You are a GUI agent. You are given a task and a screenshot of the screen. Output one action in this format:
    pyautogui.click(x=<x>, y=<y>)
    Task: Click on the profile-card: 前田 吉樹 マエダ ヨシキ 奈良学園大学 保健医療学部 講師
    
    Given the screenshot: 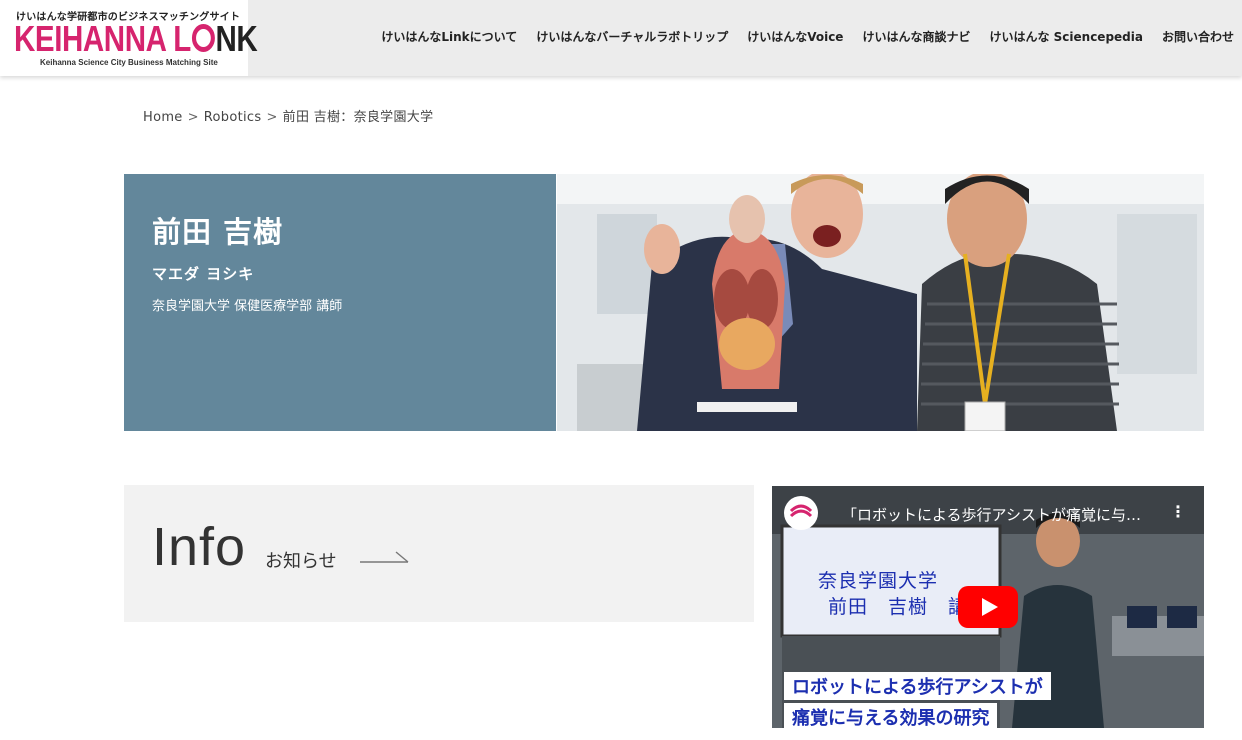 What is the action you would take?
    pyautogui.click(x=340, y=302)
    